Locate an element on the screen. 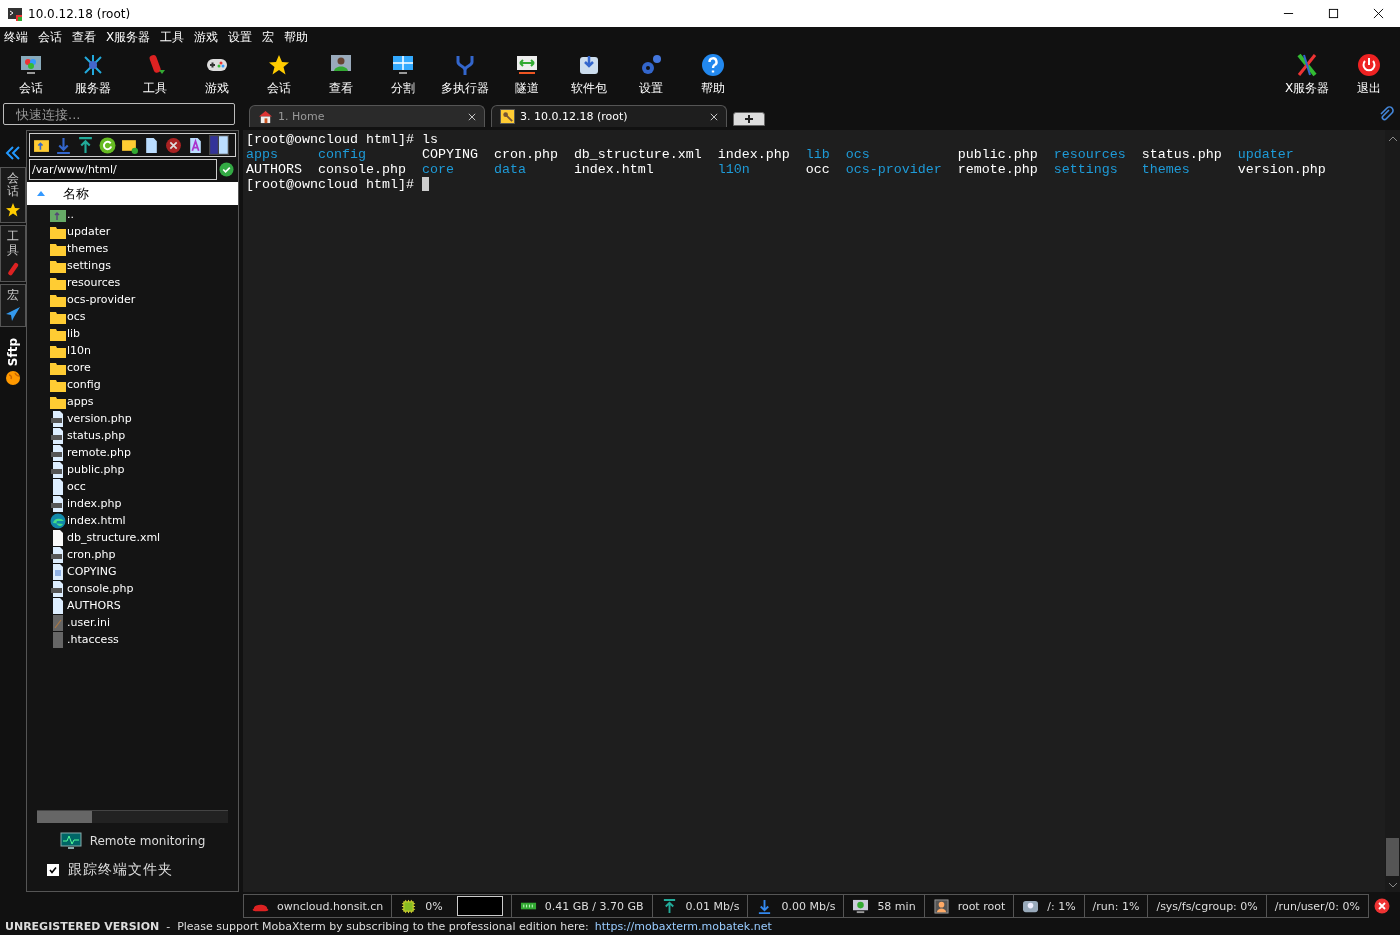 The image size is (1400, 935). directory-name: l10n is located at coordinates (734, 169).